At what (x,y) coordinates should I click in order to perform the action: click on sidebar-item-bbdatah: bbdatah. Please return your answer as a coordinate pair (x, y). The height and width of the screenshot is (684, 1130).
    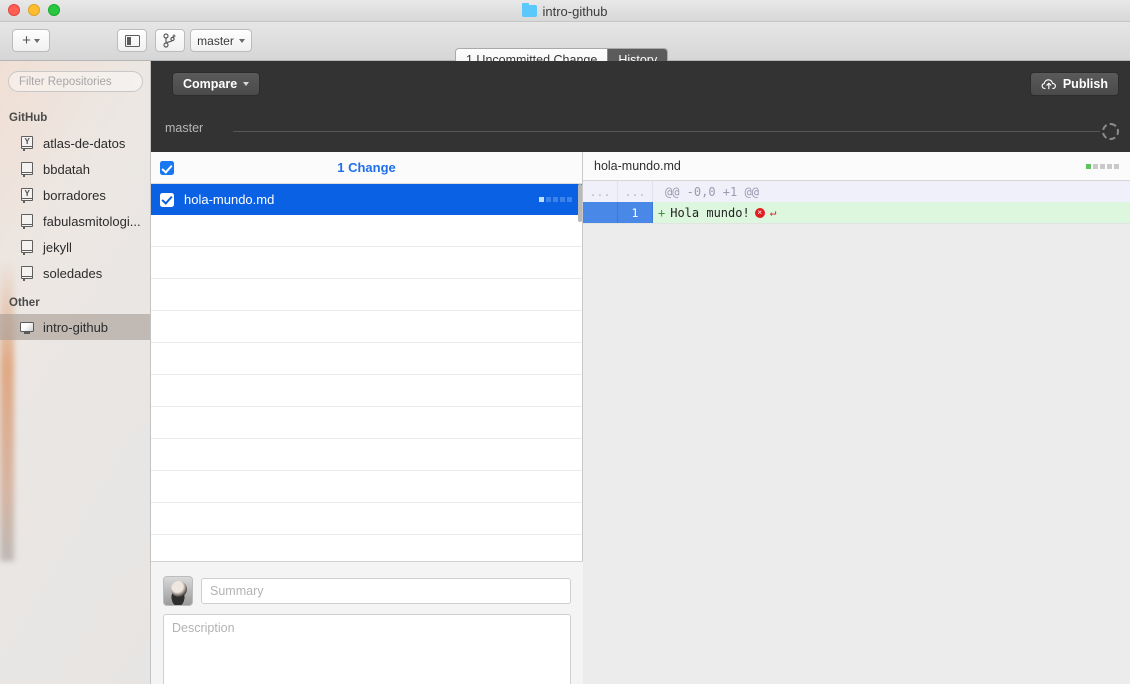
    Looking at the image, I should click on (75, 169).